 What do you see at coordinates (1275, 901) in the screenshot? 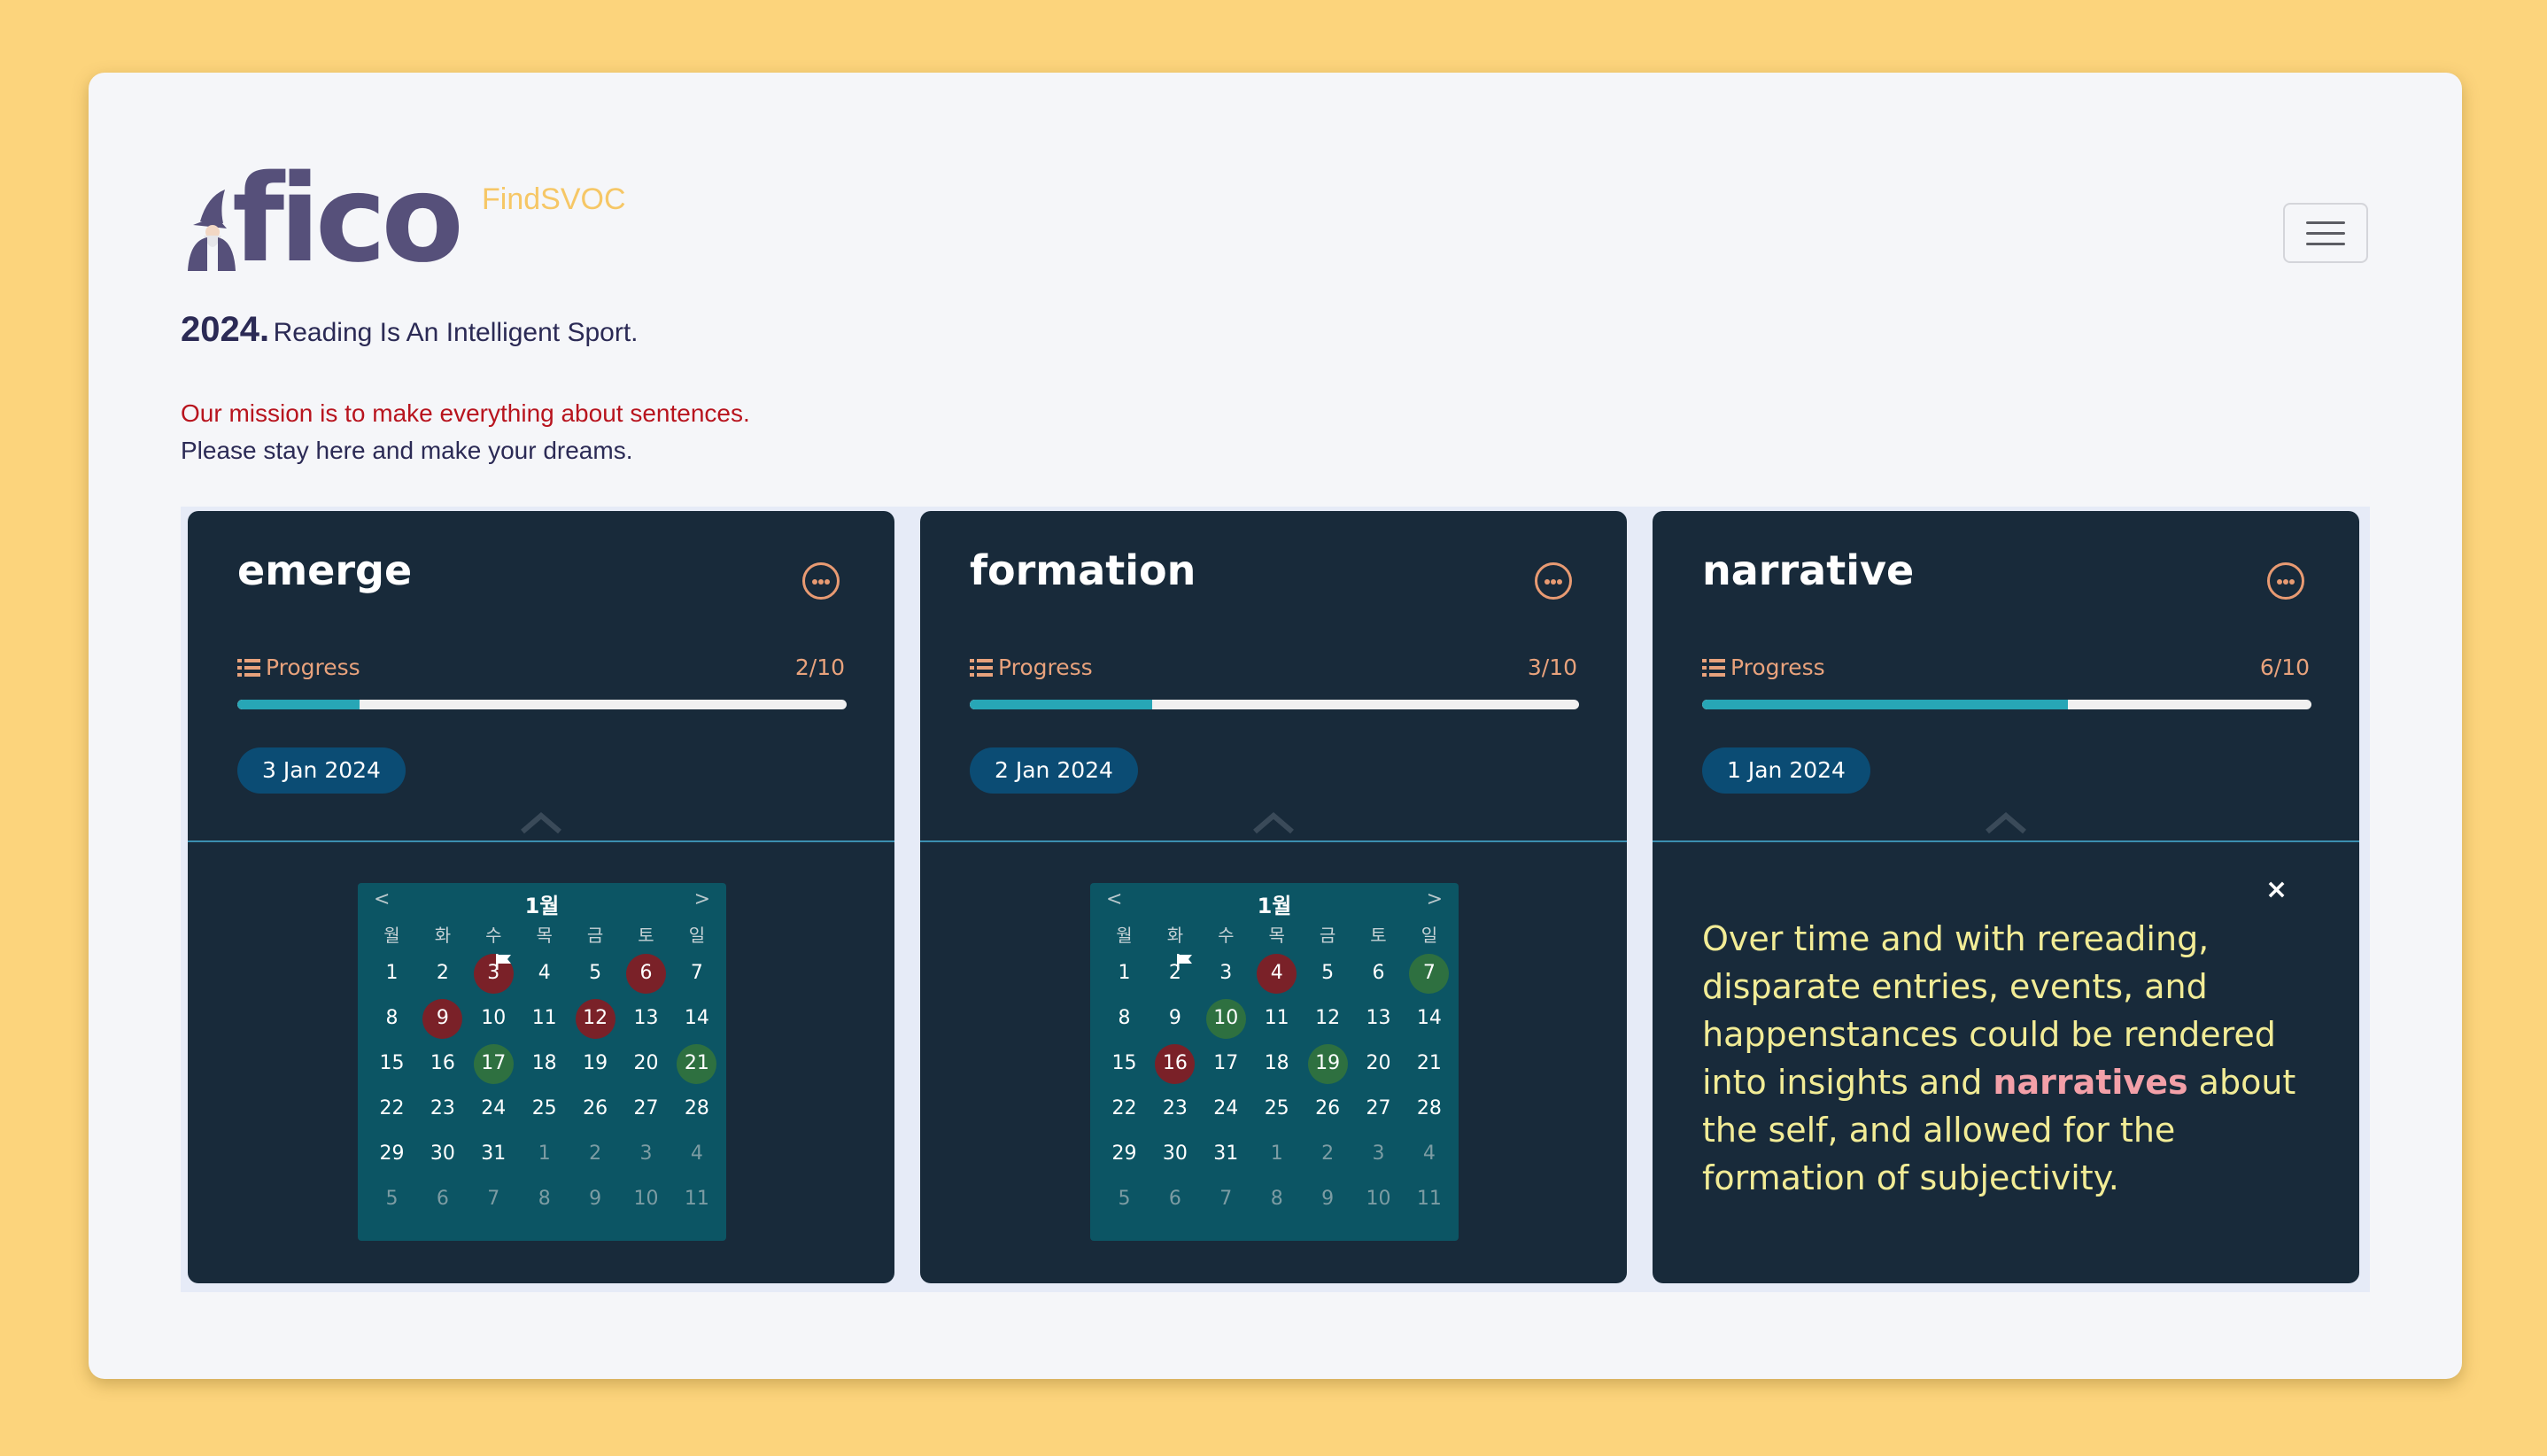
I see `calendar-header: < 1월 >` at bounding box center [1275, 901].